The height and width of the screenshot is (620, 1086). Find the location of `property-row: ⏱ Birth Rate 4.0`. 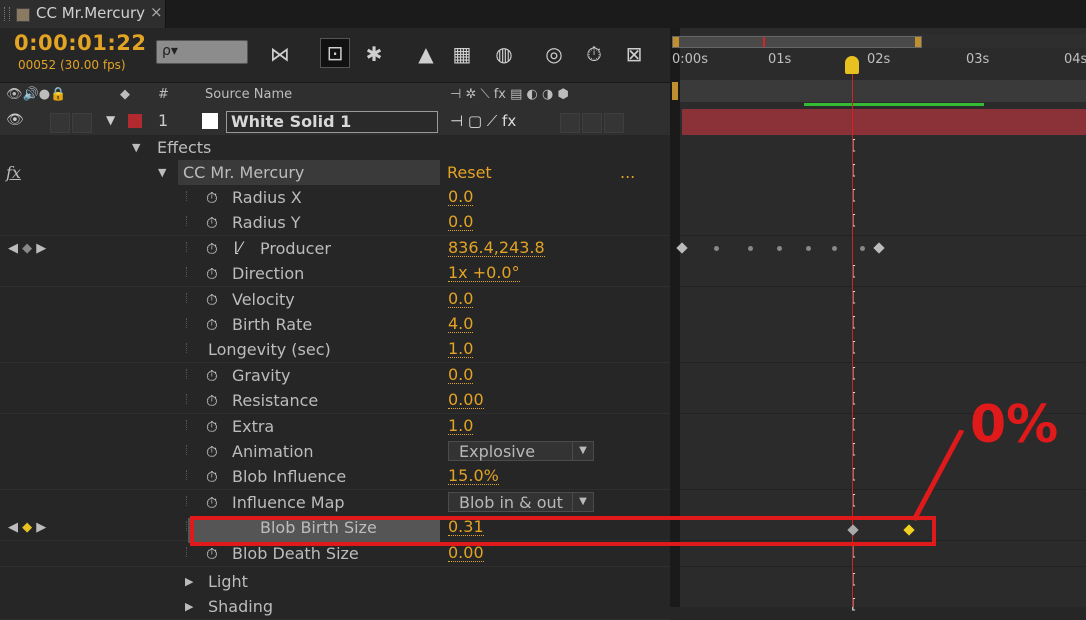

property-row: ⏱ Birth Rate 4.0 is located at coordinates (335, 325).